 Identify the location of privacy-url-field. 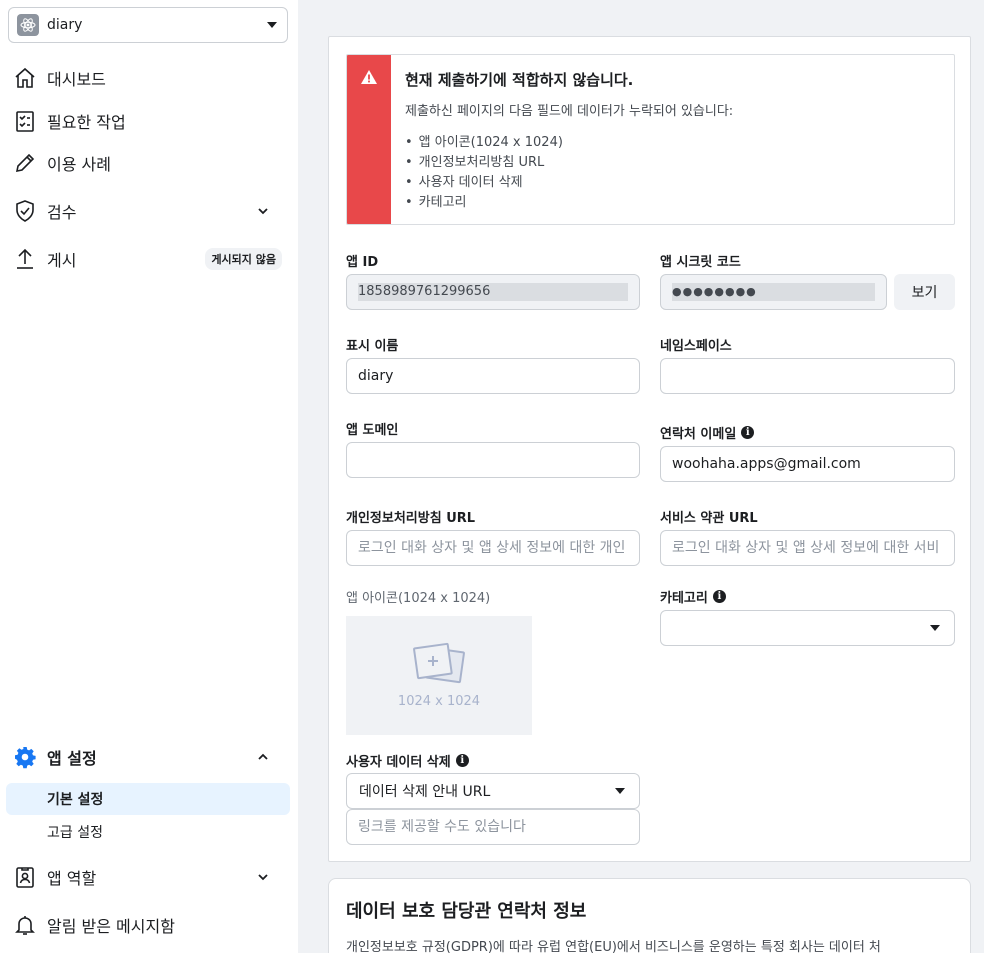
(493, 548).